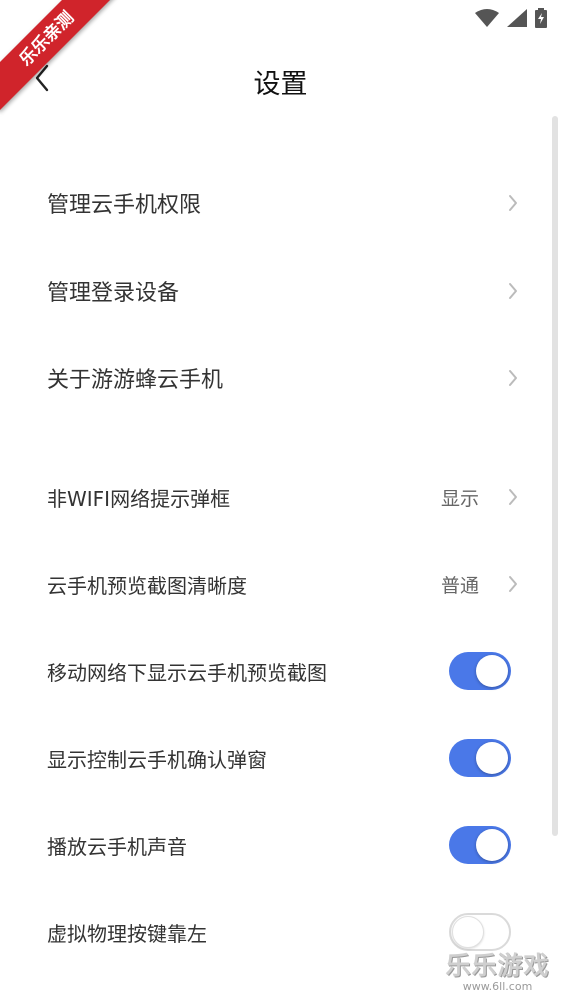  Describe the element at coordinates (147, 585) in the screenshot. I see `row-label: 云手机预览截图清晰度` at that location.